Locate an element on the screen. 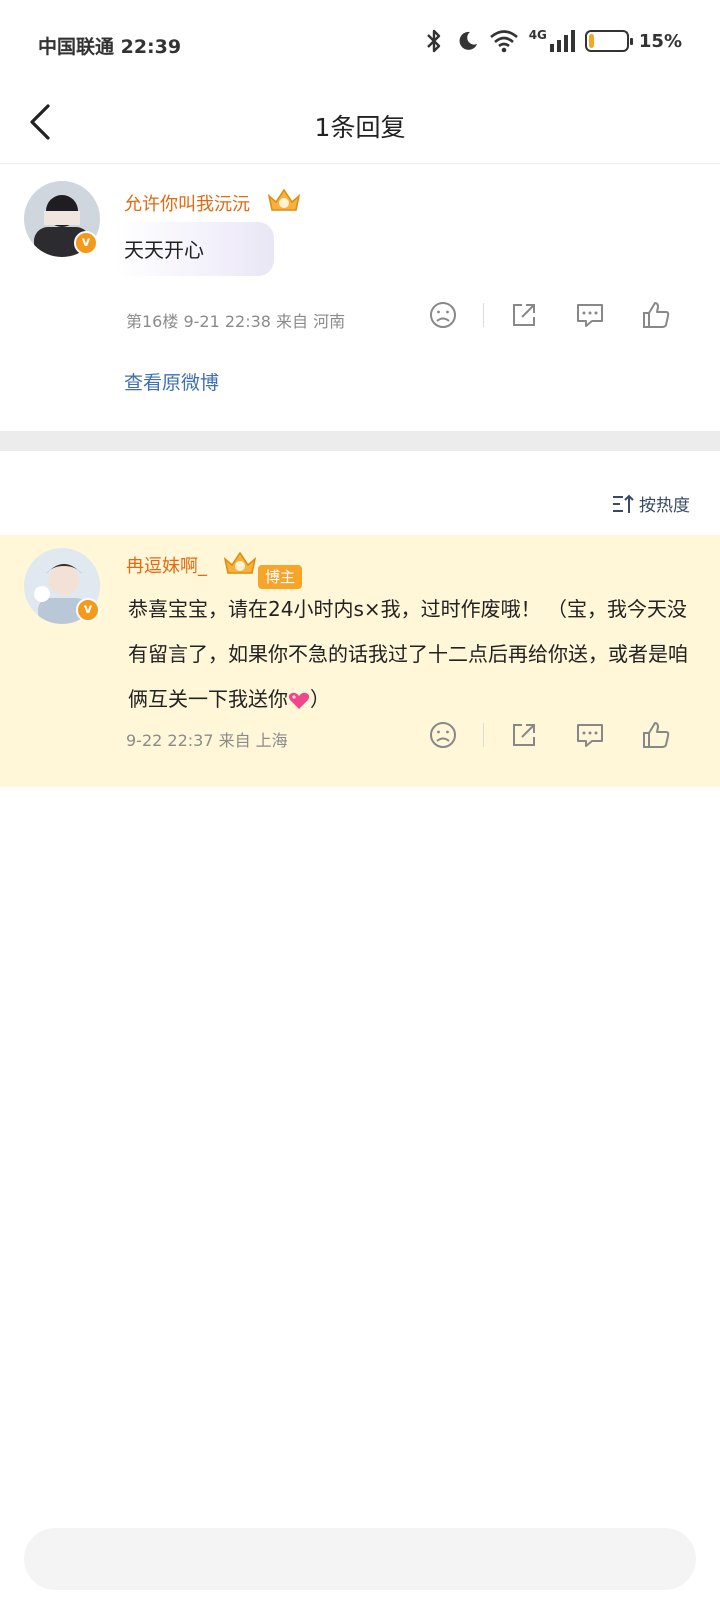 This screenshot has height=1604, width=720. battery-percent: 15% is located at coordinates (660, 41).